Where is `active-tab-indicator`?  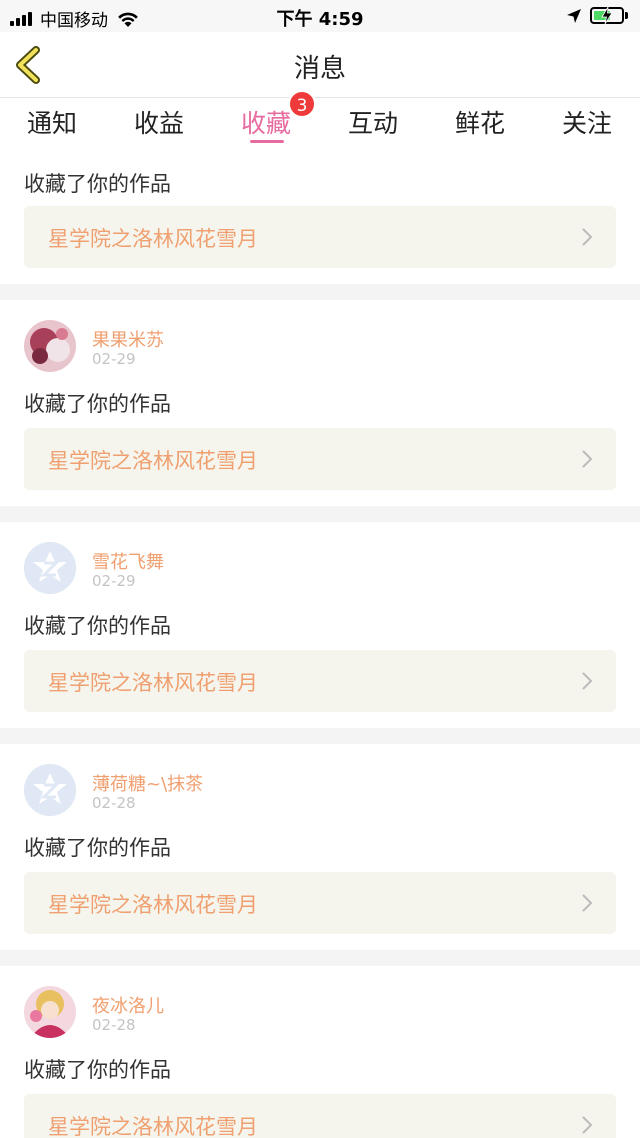
active-tab-indicator is located at coordinates (267, 141).